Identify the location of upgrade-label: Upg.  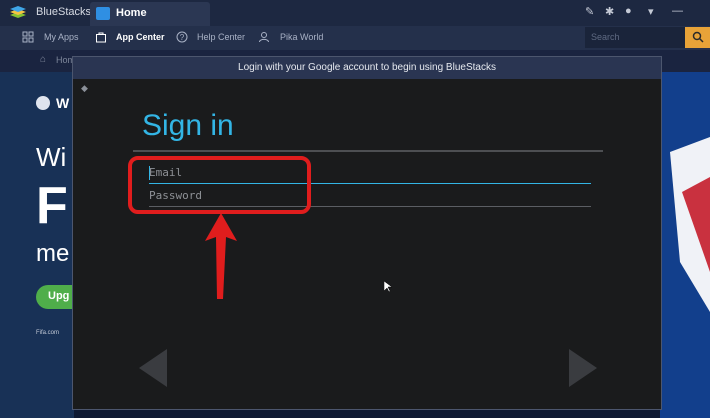
(59, 296).